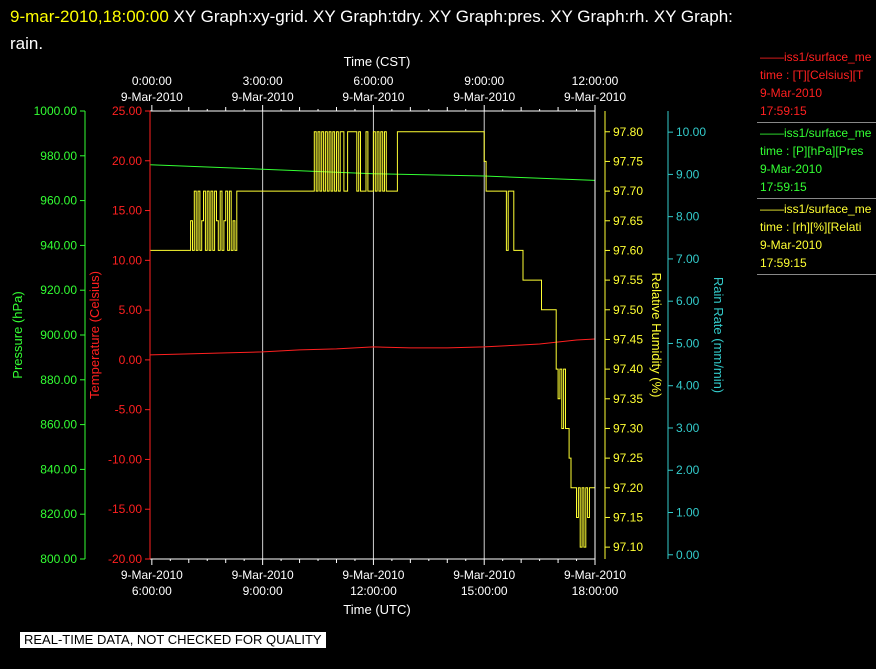  Describe the element at coordinates (17, 334) in the screenshot. I see `pressure-axis-label: Pressure (hPa)` at that location.